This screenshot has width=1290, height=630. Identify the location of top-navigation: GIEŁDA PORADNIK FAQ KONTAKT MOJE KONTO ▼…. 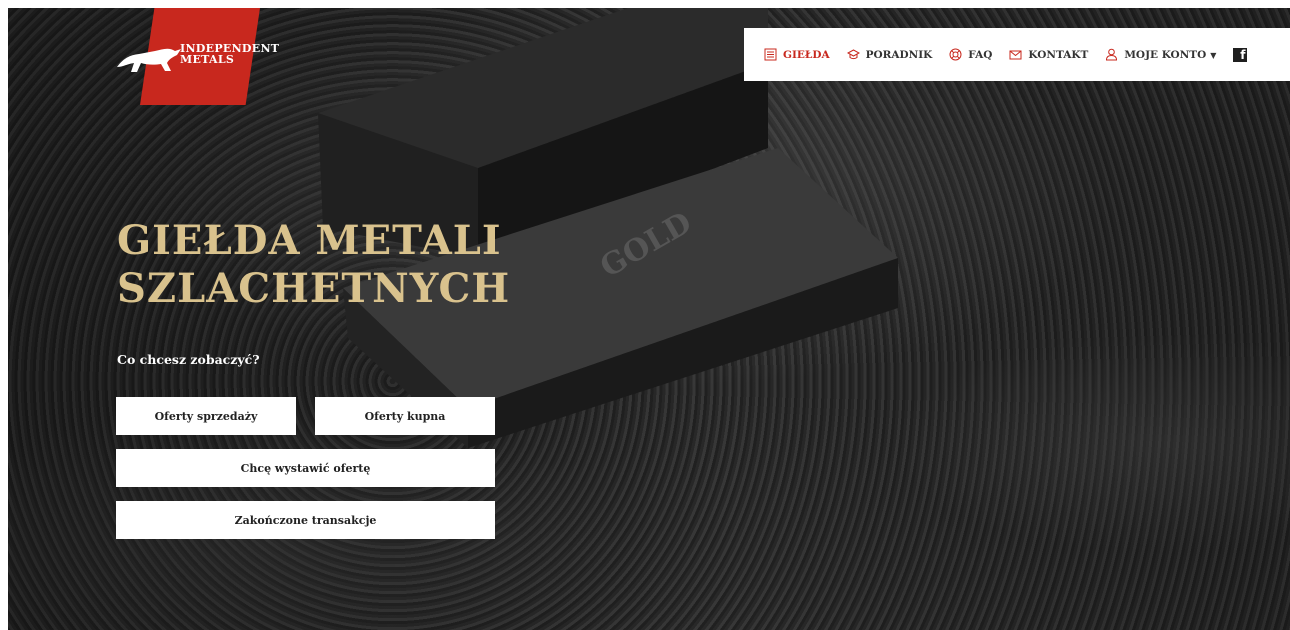
(1017, 54).